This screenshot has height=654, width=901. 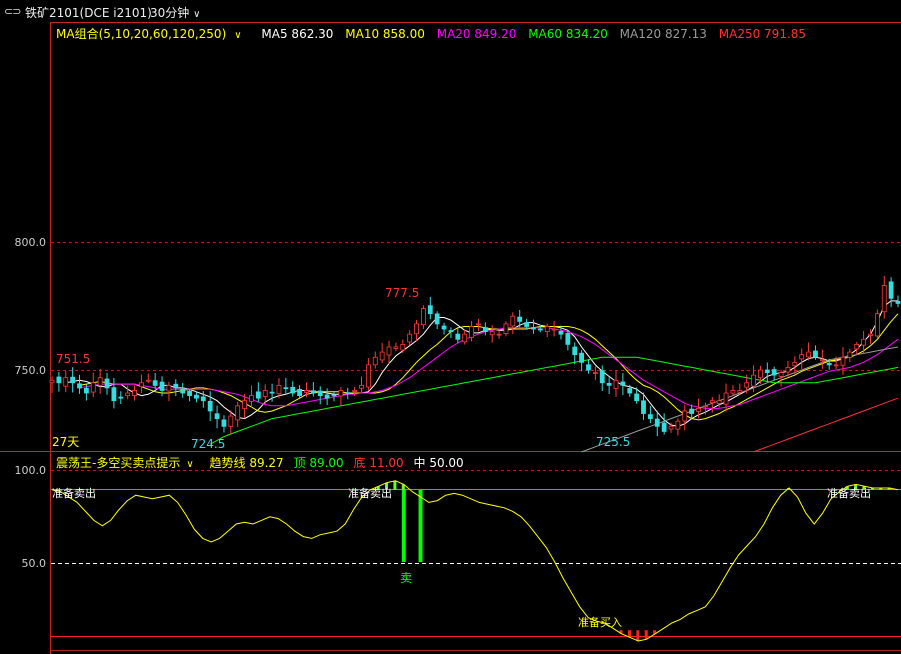 What do you see at coordinates (208, 444) in the screenshot?
I see `low-label-1: 724.5` at bounding box center [208, 444].